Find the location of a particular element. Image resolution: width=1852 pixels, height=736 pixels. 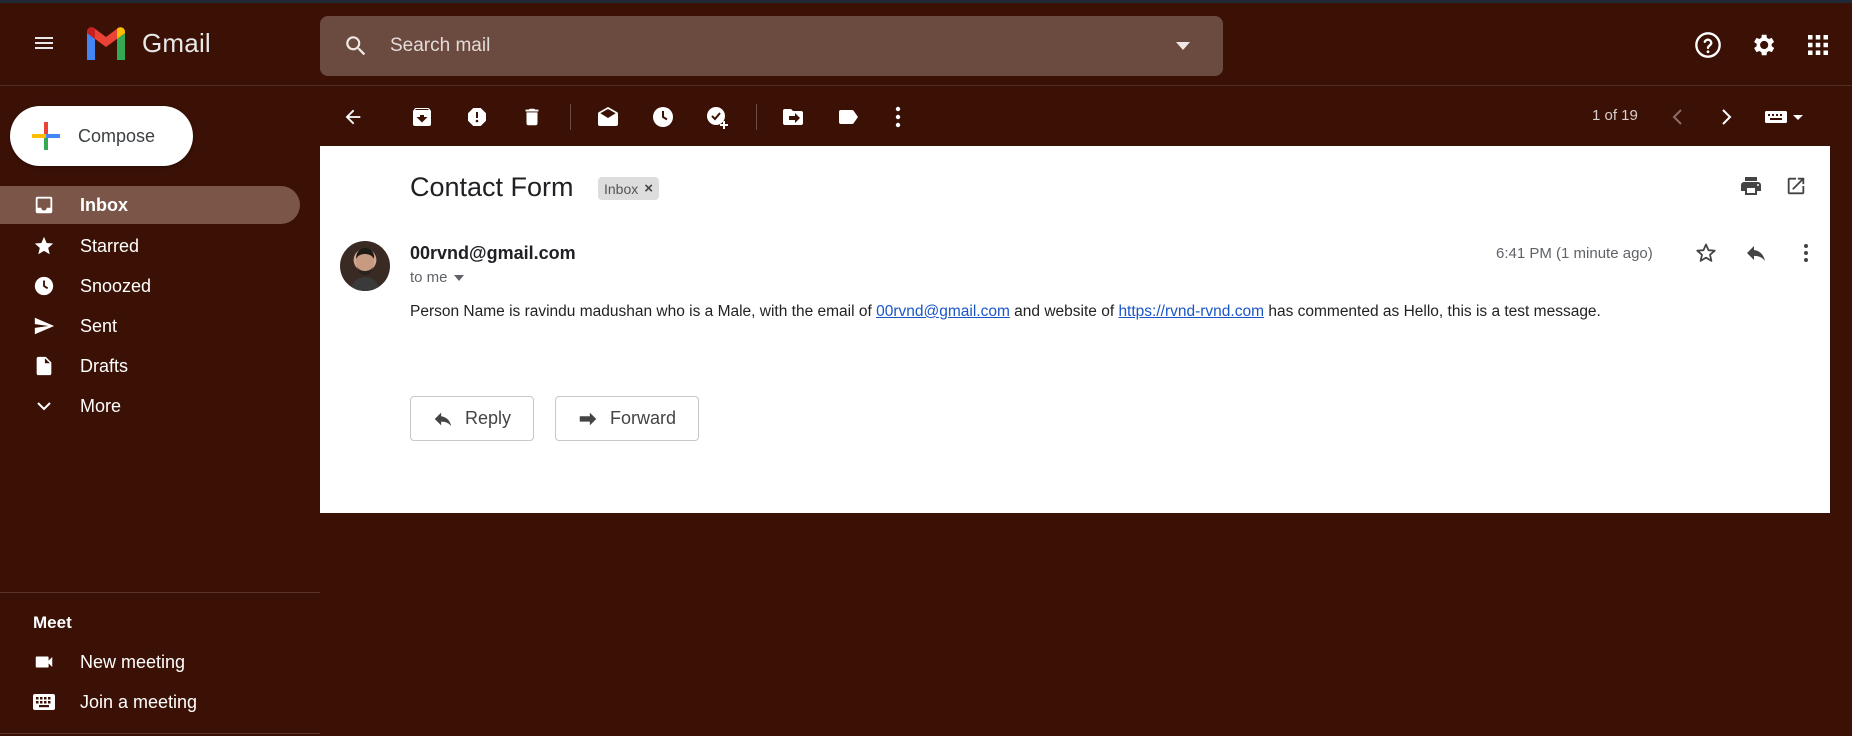

meet-new-meeting: New meeting is located at coordinates (150, 662).